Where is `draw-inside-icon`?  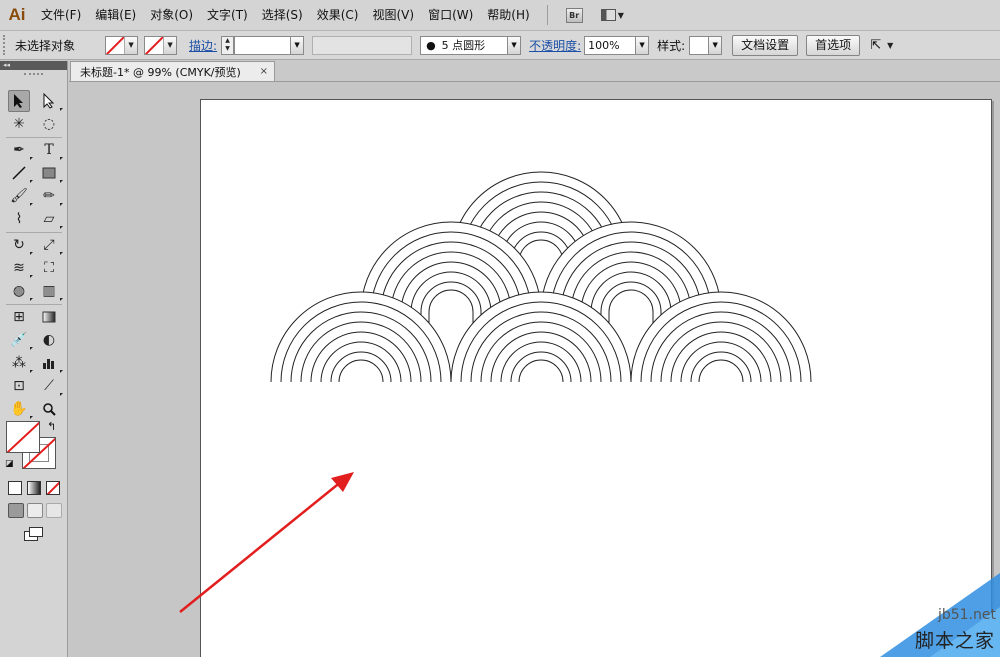 draw-inside-icon is located at coordinates (54, 510).